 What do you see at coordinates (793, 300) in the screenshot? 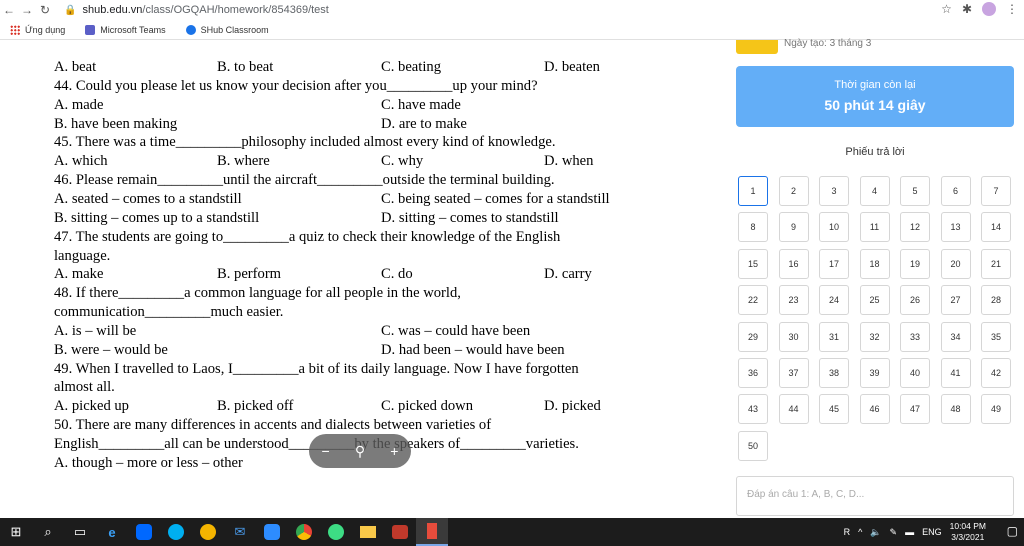
I see `question-cell: 23` at bounding box center [793, 300].